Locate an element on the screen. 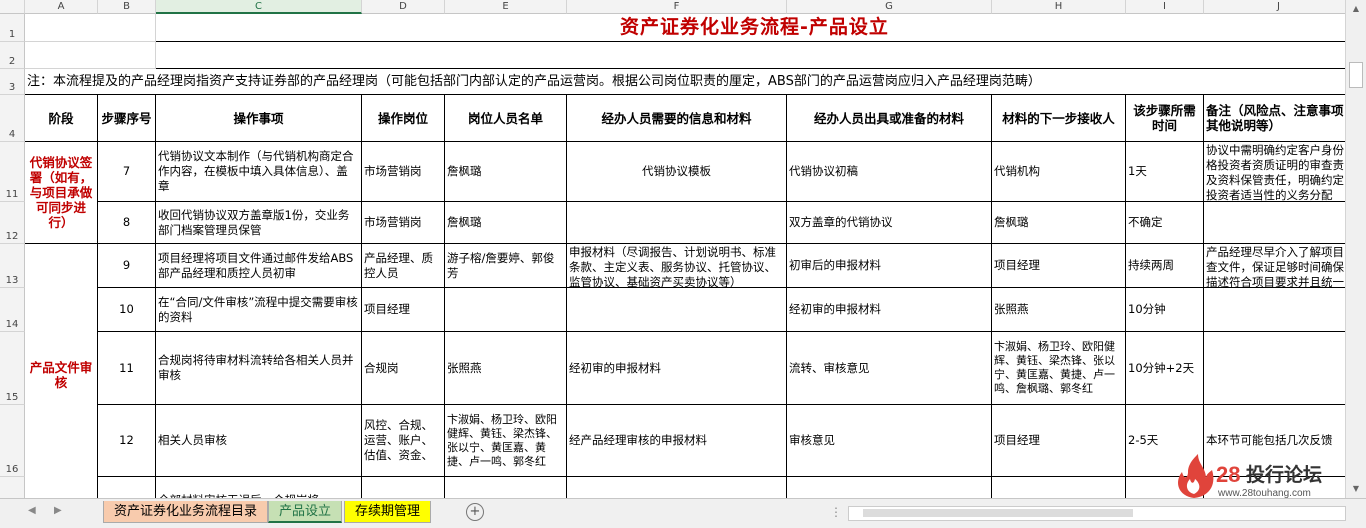 This screenshot has width=1366, height=528. row-header-15: 15 is located at coordinates (12, 368).